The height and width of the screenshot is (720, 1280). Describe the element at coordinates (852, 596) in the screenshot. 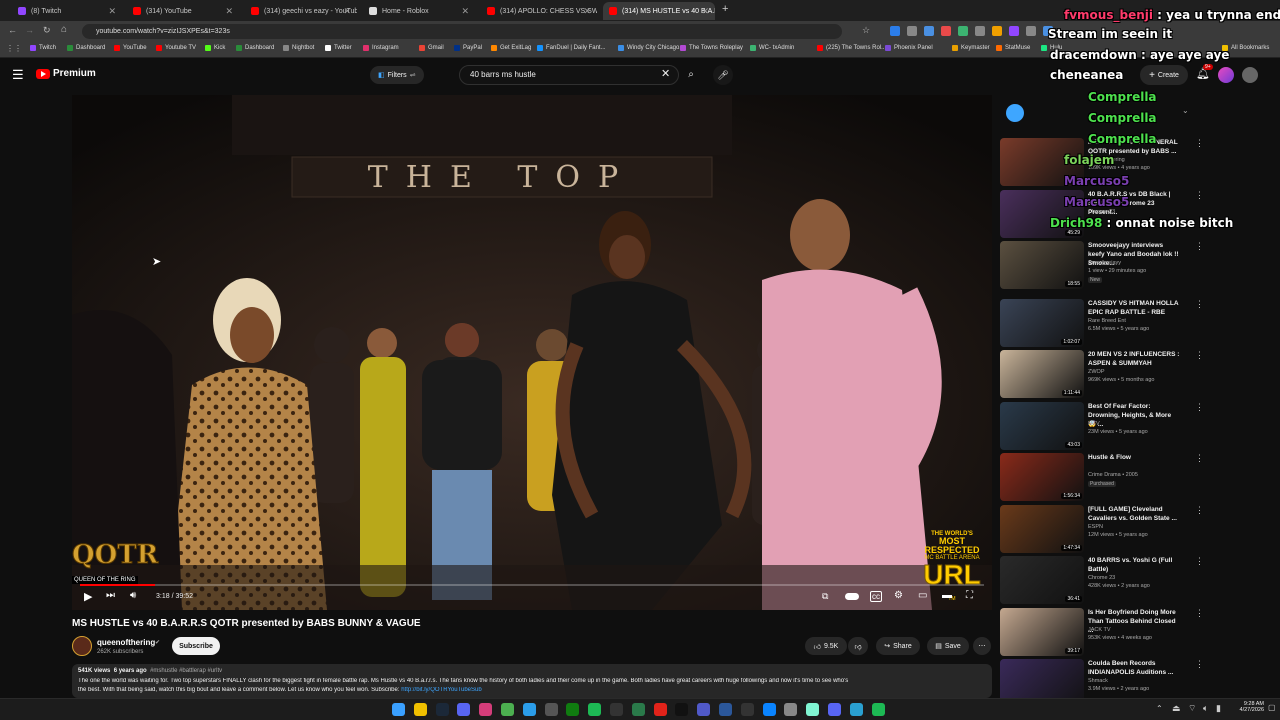

I see `autoplay-toggle` at that location.